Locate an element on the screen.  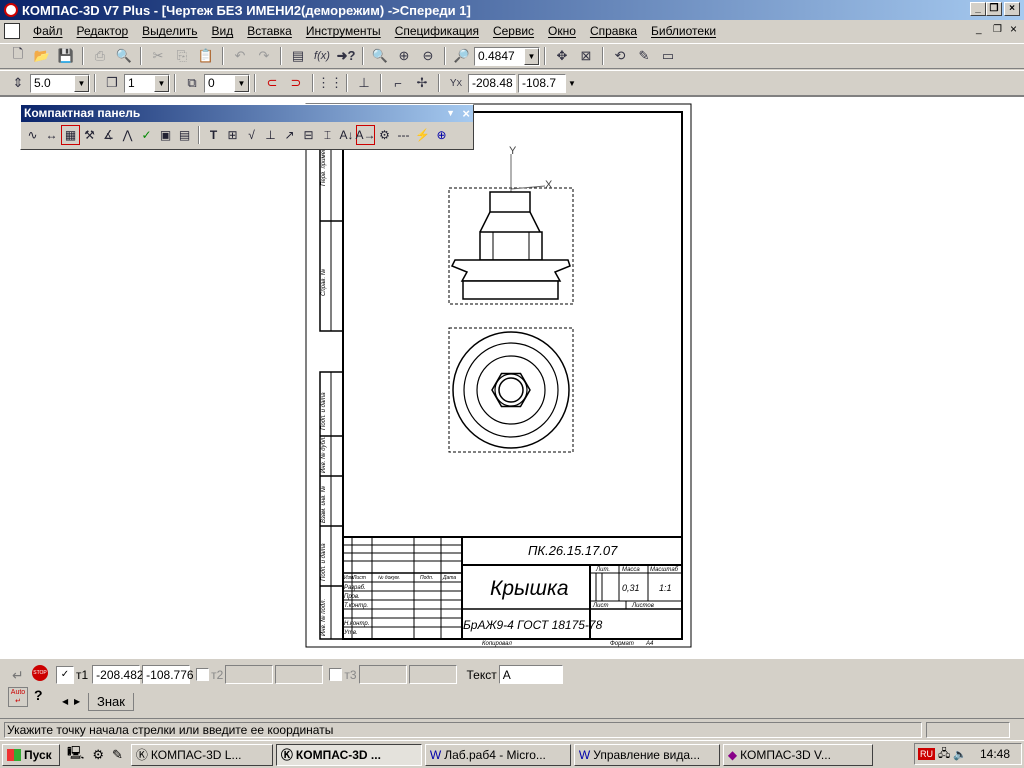
open-file-icon: 📂 is located at coordinates (42, 56).